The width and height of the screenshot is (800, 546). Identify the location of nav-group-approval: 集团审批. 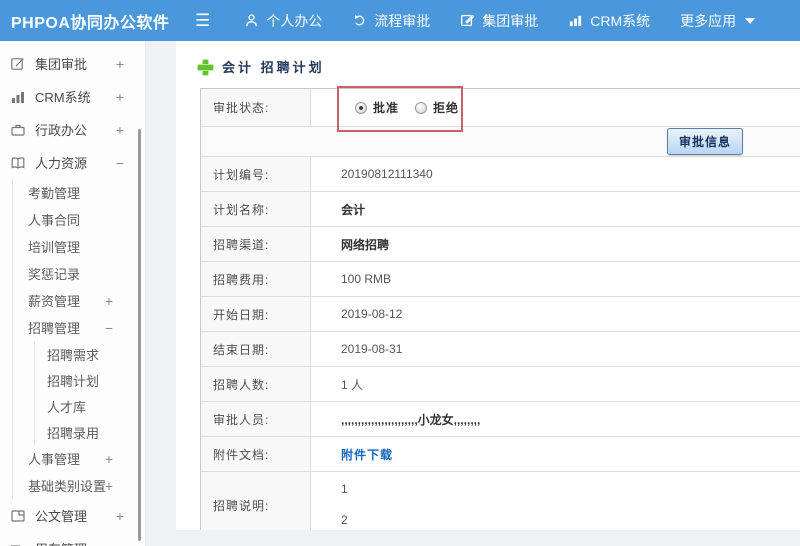
(499, 21).